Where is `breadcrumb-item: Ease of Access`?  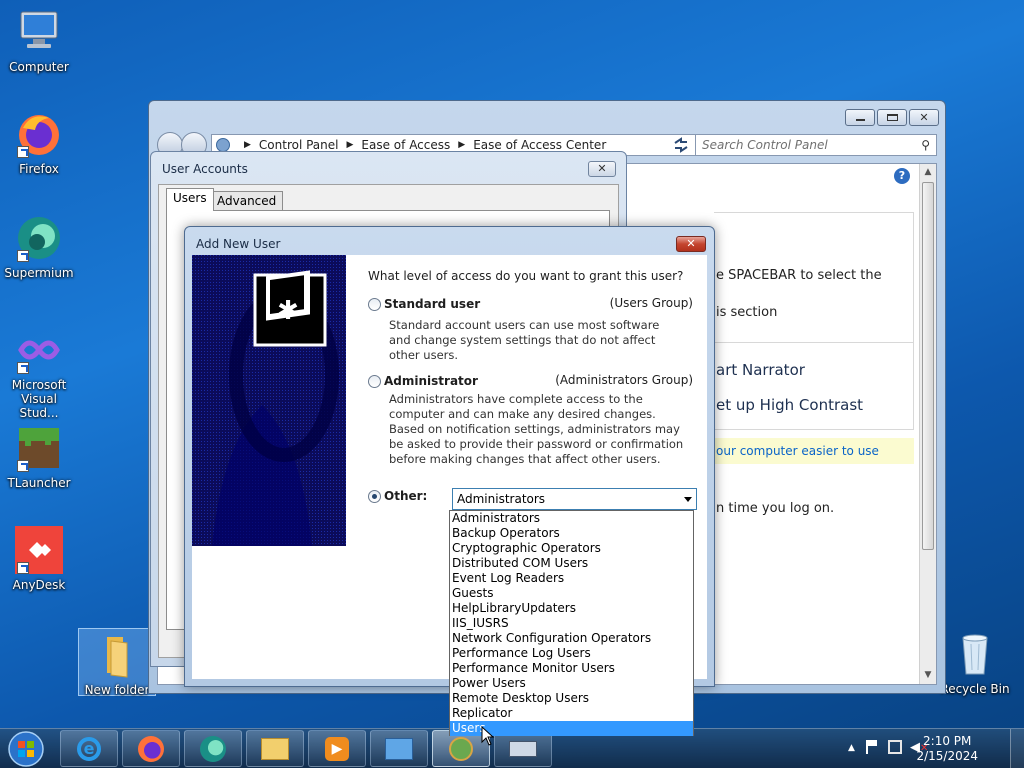 breadcrumb-item: Ease of Access is located at coordinates (405, 145).